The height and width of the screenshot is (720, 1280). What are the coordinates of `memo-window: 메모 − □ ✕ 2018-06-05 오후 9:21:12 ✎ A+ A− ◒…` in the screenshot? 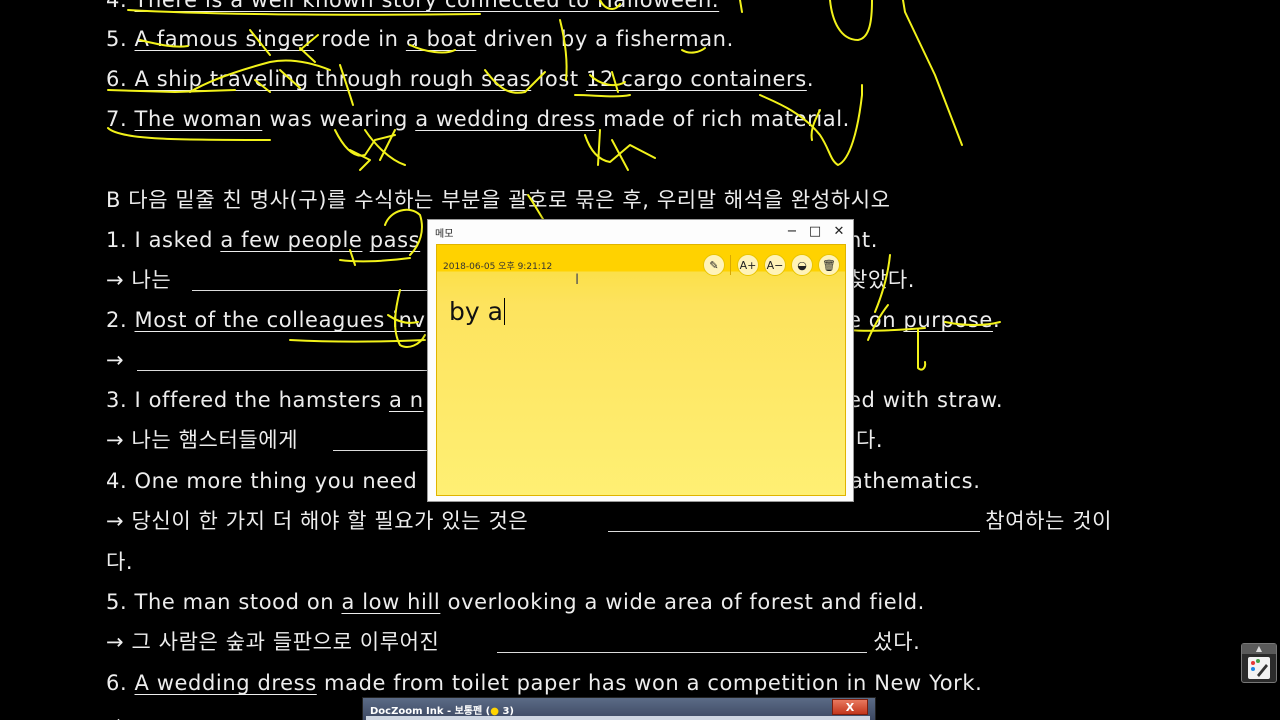 It's located at (640, 360).